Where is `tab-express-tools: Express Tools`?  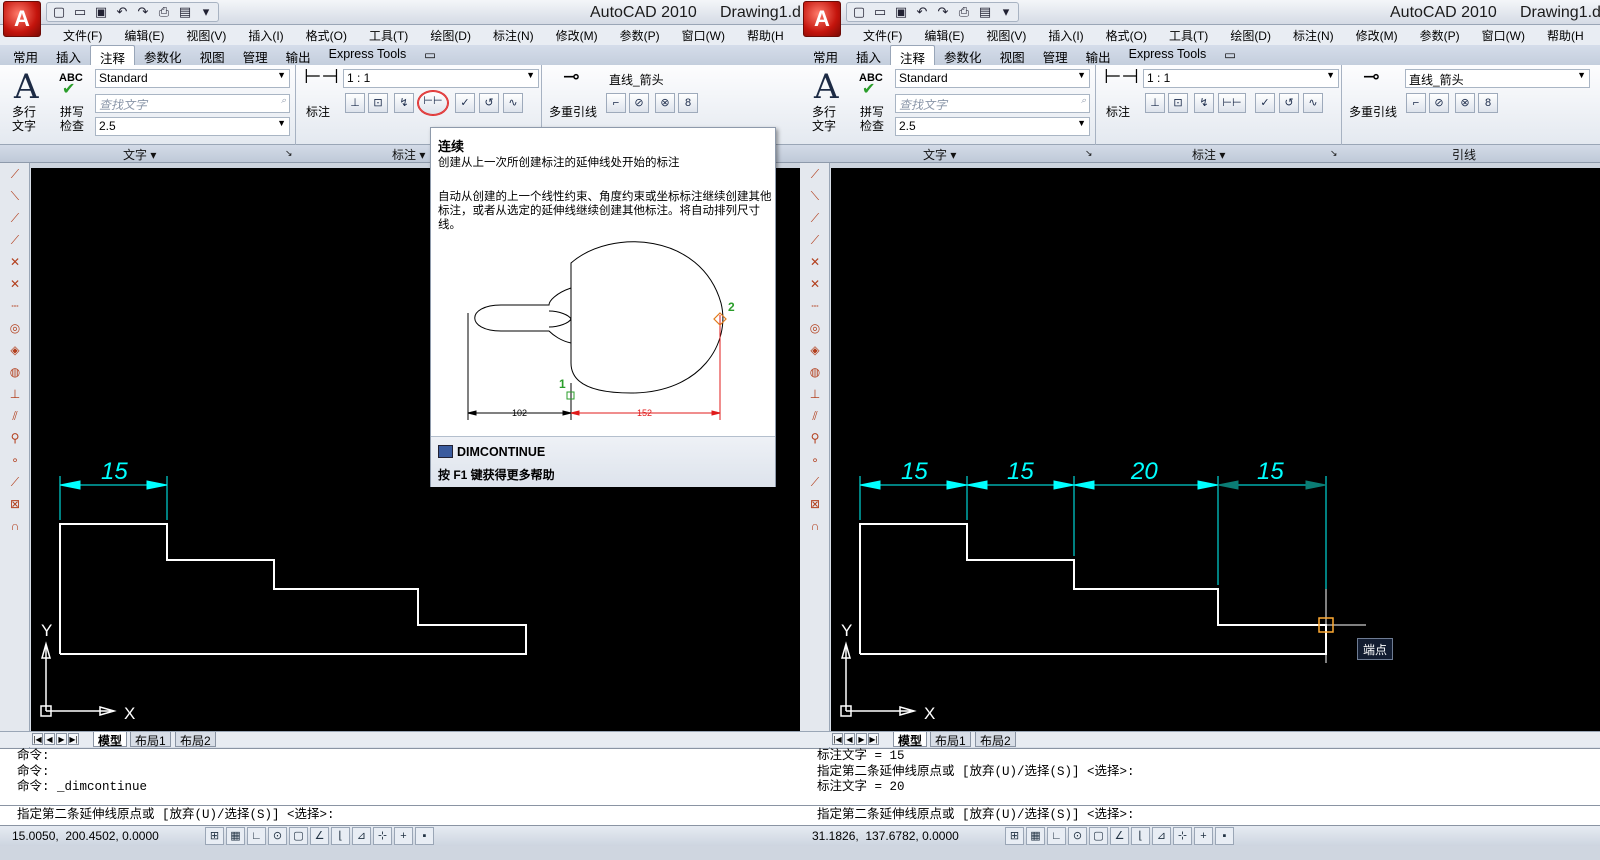
tab-express-tools: Express Tools is located at coordinates (1168, 55).